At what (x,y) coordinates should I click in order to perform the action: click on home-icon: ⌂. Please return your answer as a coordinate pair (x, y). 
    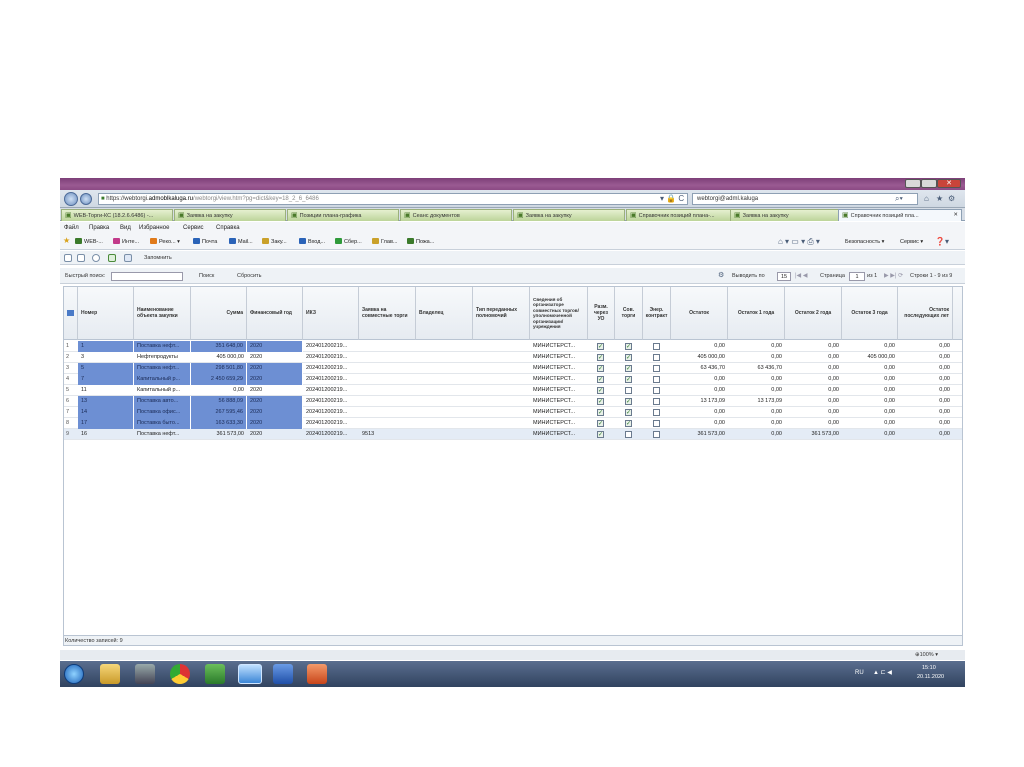
    Looking at the image, I should click on (926, 199).